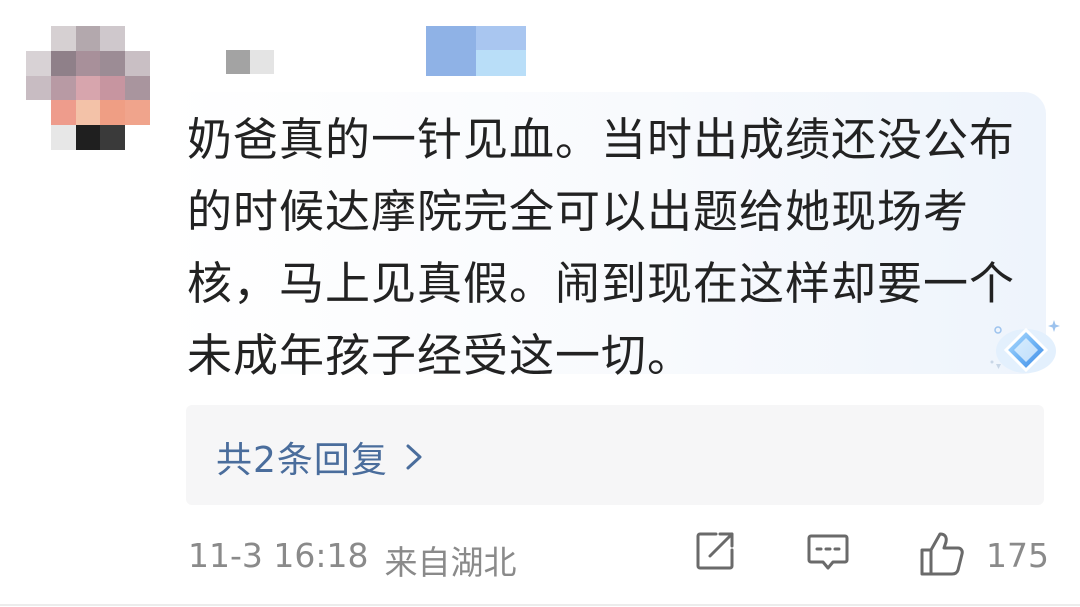  I want to click on avatar, so click(88, 88).